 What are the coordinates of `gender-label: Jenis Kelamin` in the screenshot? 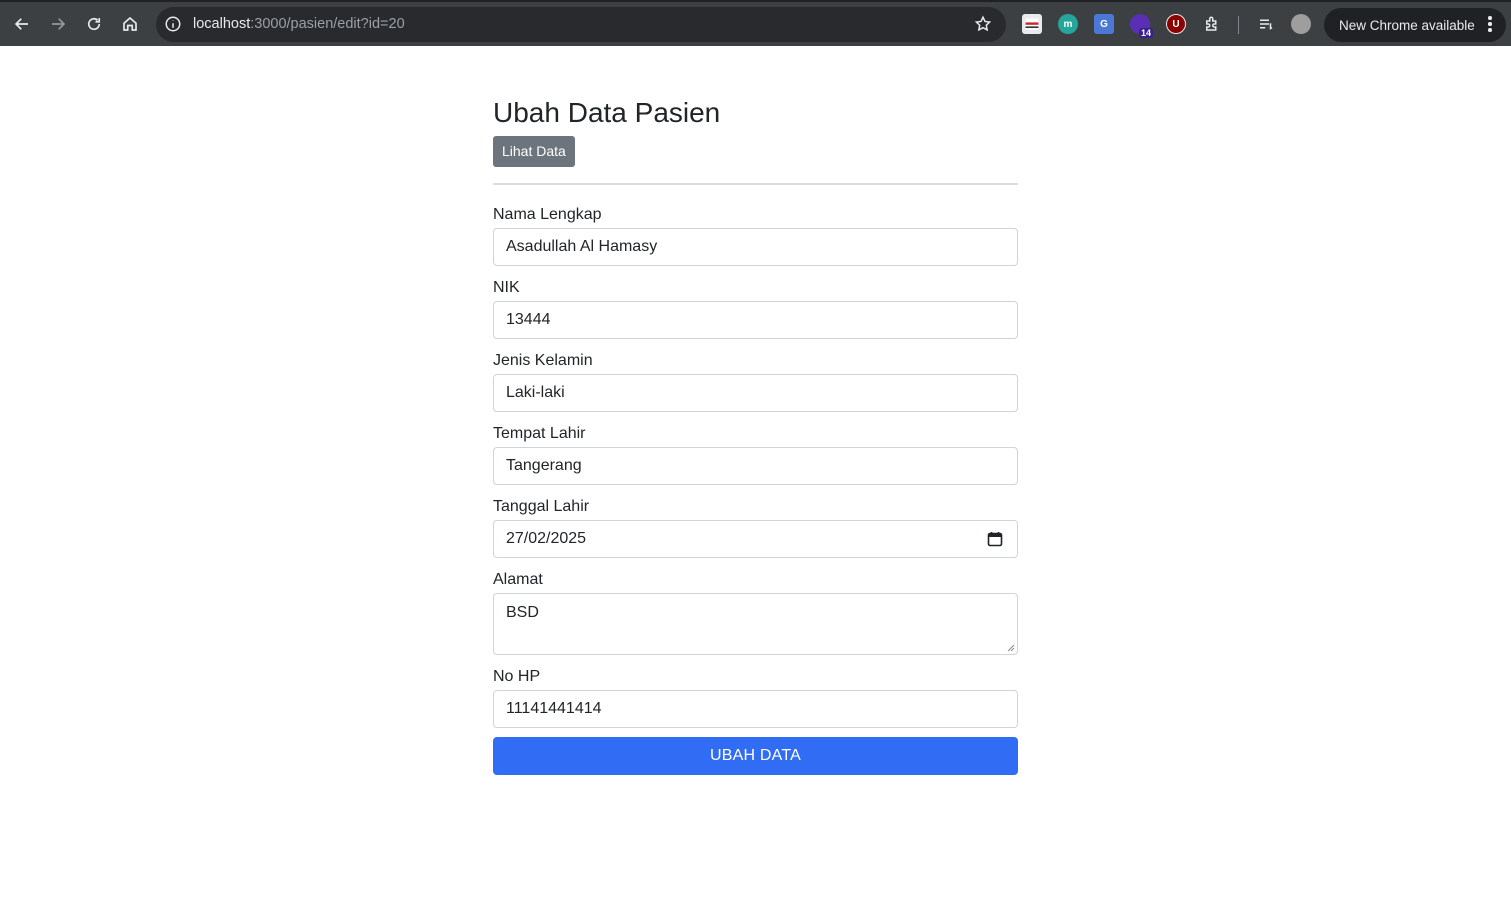 It's located at (543, 360).